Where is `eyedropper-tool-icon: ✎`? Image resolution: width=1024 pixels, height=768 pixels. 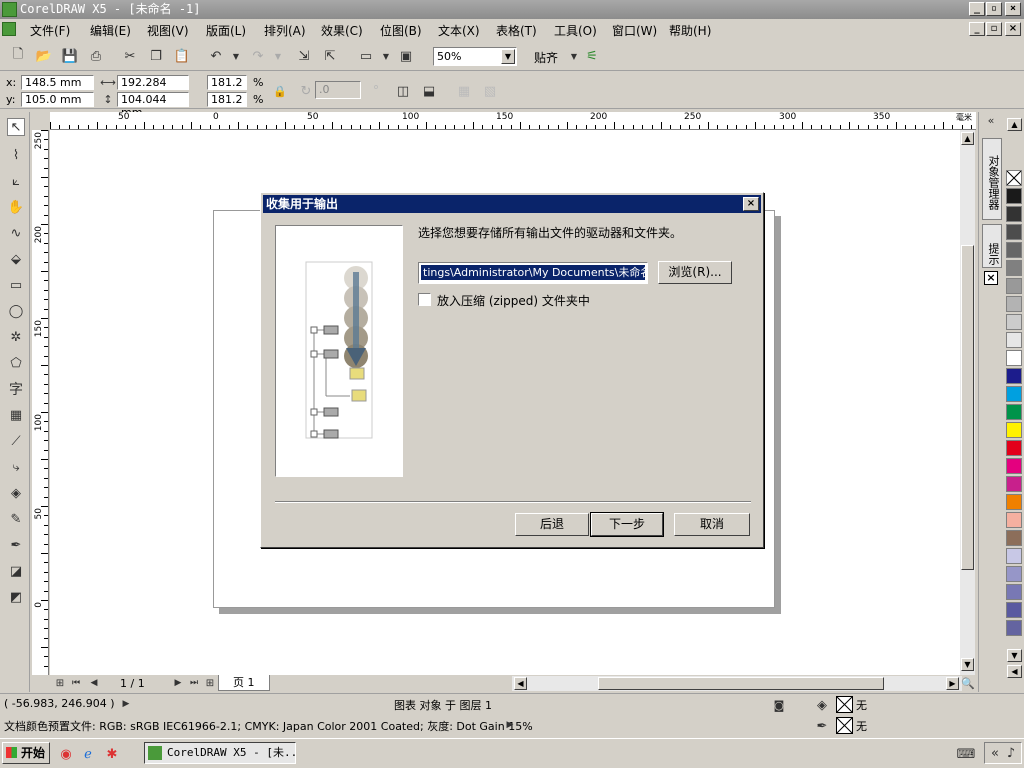 eyedropper-tool-icon: ✎ is located at coordinates (16, 519).